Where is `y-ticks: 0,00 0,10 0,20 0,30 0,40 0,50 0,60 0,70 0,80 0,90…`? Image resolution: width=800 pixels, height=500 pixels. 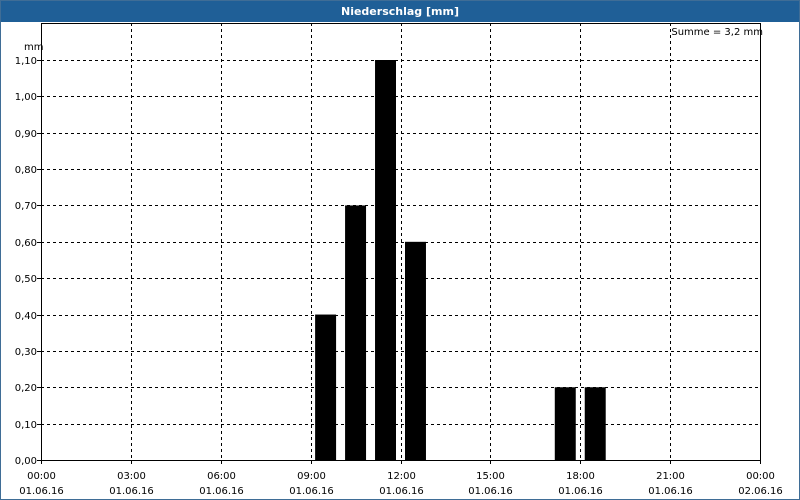
y-ticks: 0,00 0,10 0,20 0,30 0,40 0,50 0,60 0,70 0,80 0,90… is located at coordinates (28, 261).